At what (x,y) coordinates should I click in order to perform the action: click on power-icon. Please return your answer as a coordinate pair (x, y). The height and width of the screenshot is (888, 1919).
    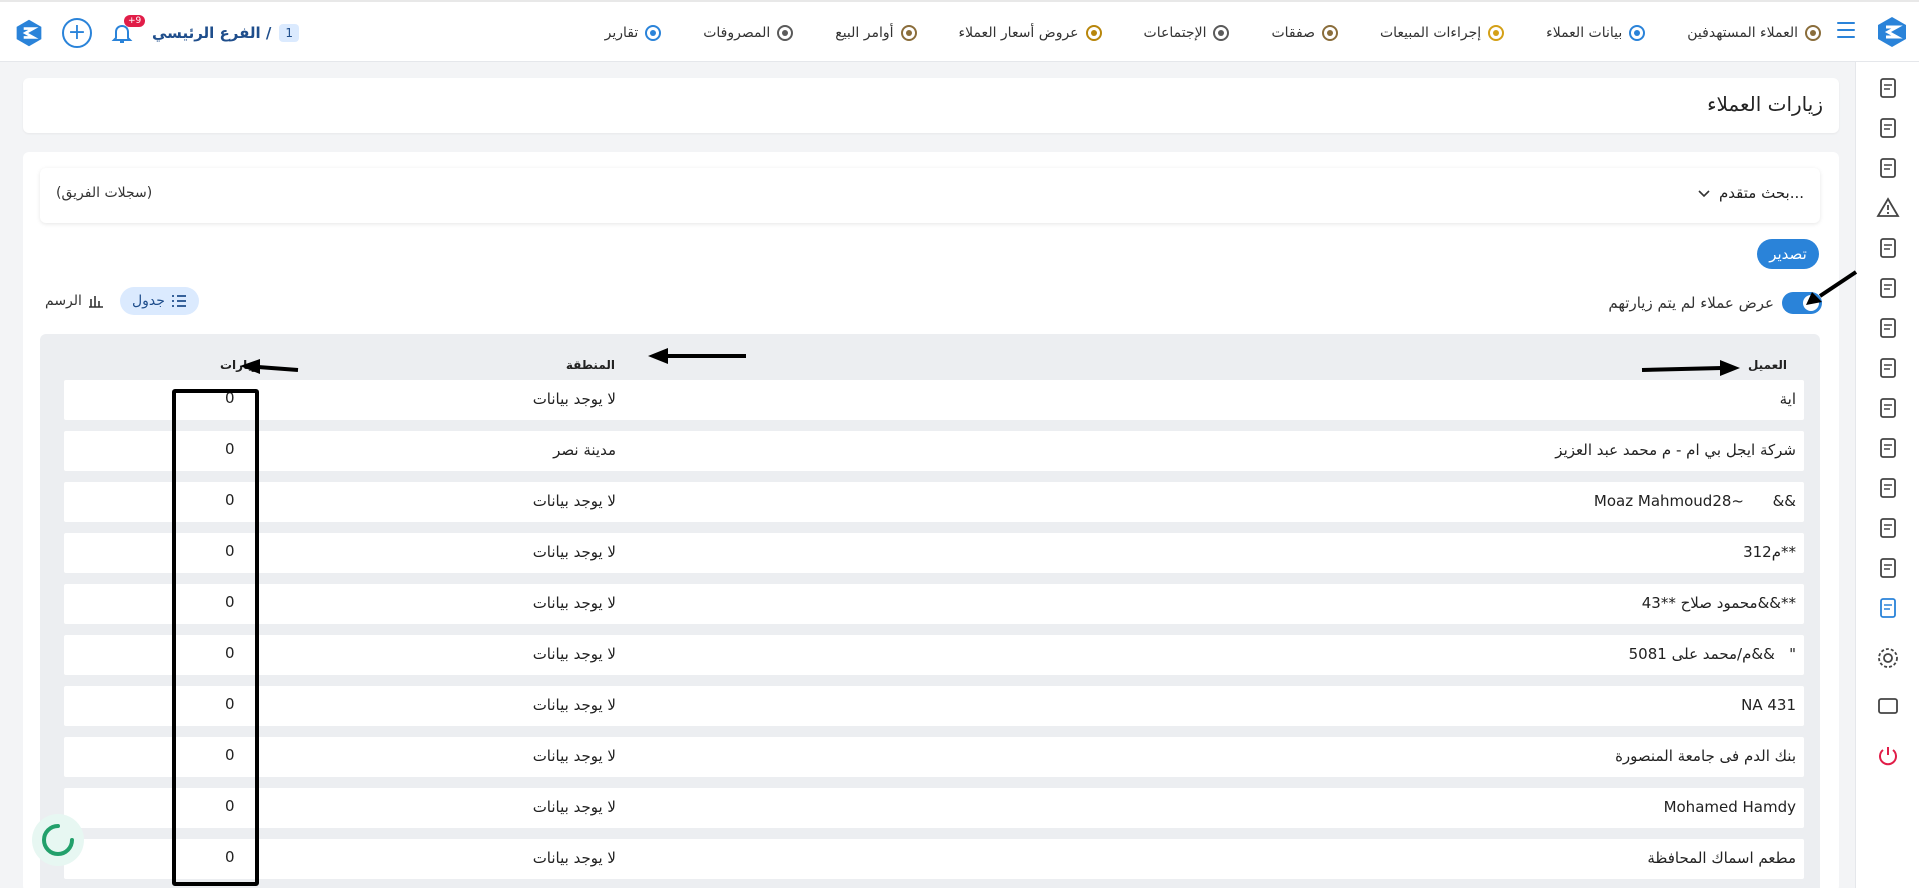
    Looking at the image, I should click on (1888, 756).